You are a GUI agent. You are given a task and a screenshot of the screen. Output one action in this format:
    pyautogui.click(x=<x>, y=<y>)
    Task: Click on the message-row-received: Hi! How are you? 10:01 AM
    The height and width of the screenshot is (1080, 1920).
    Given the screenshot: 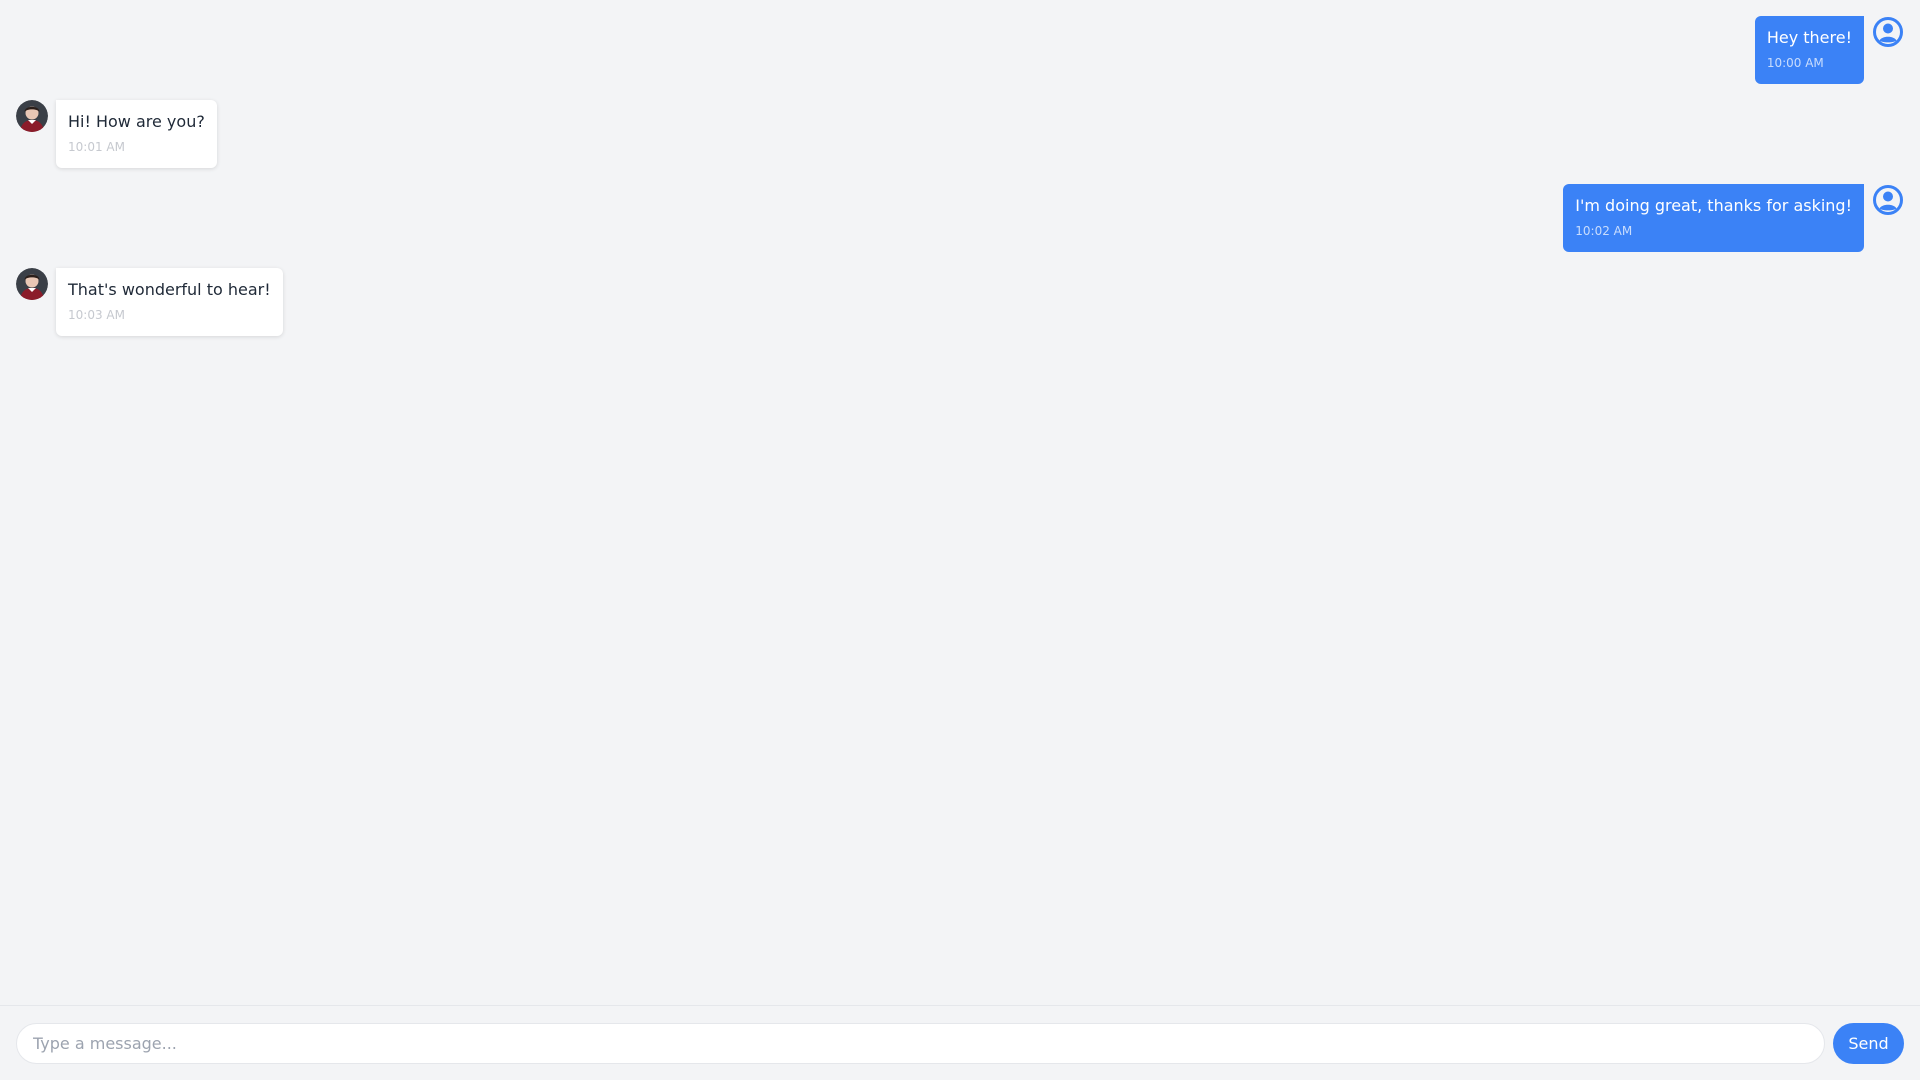 What is the action you would take?
    pyautogui.click(x=960, y=134)
    